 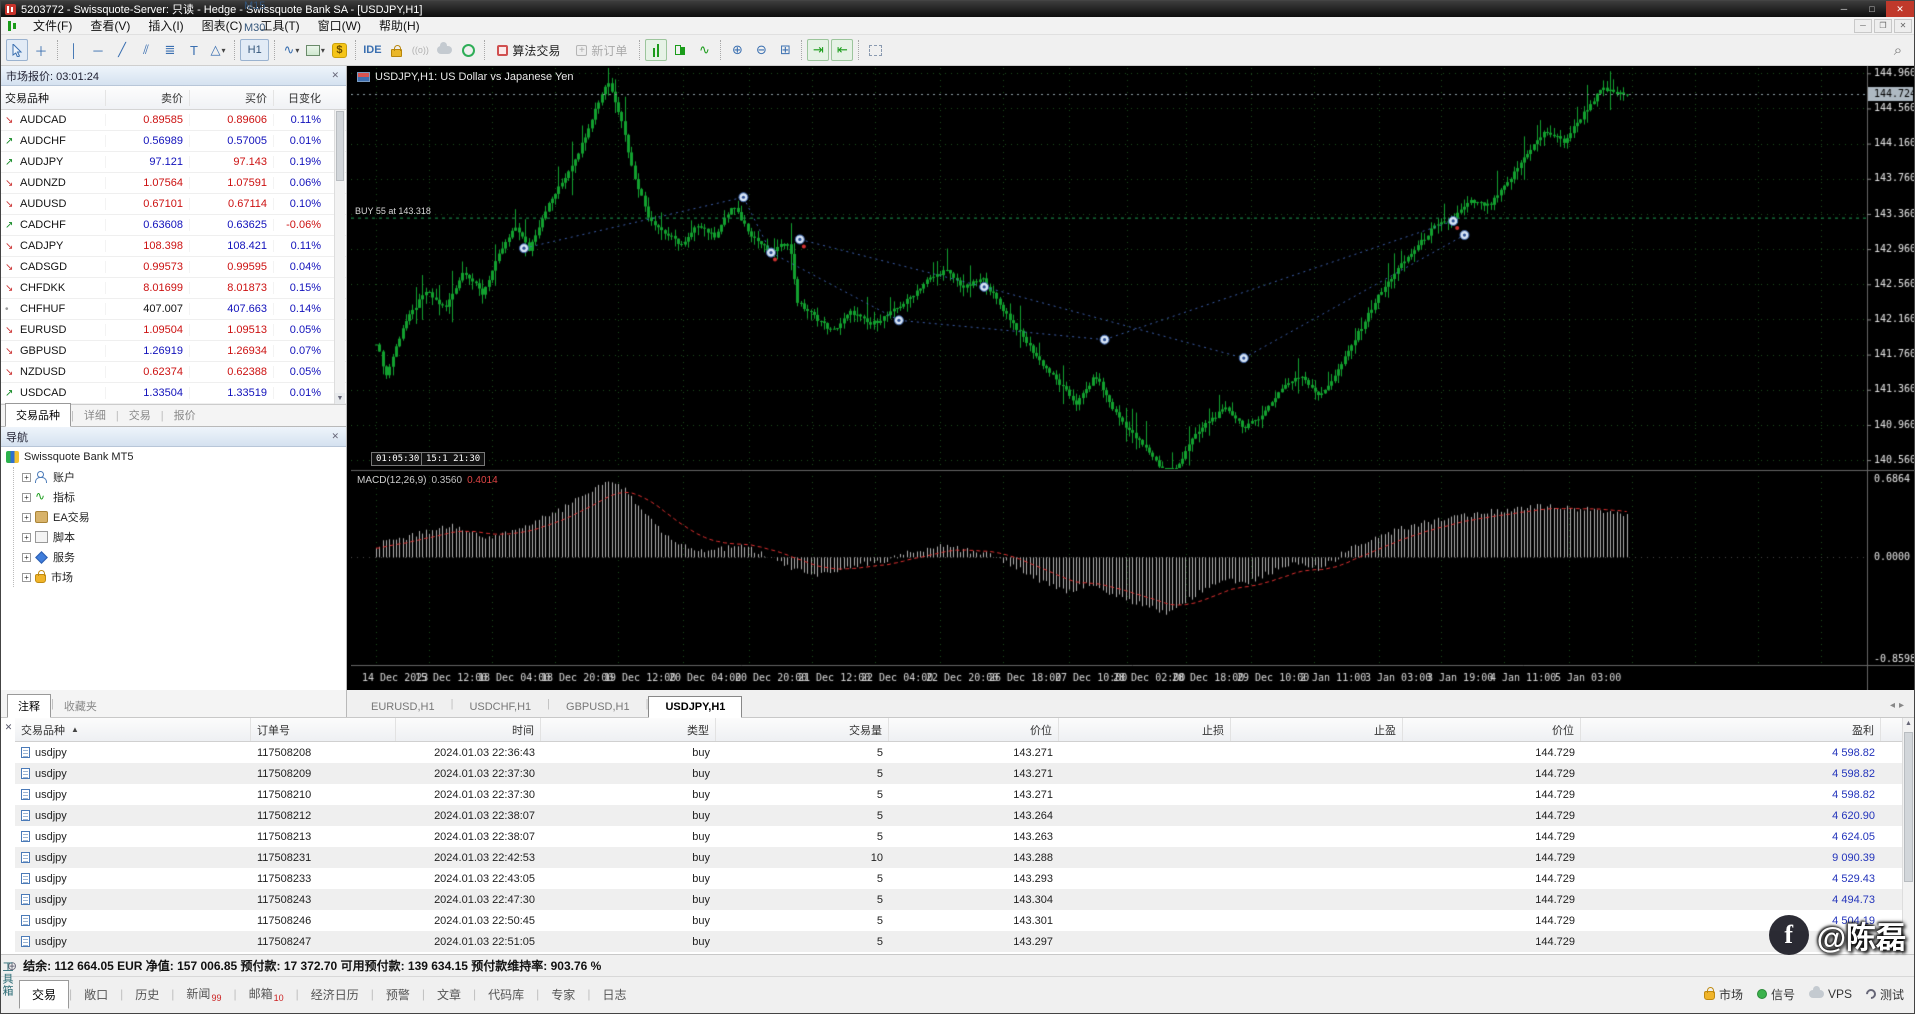 What do you see at coordinates (335, 436) in the screenshot?
I see `navigator-close-icon: ✕` at bounding box center [335, 436].